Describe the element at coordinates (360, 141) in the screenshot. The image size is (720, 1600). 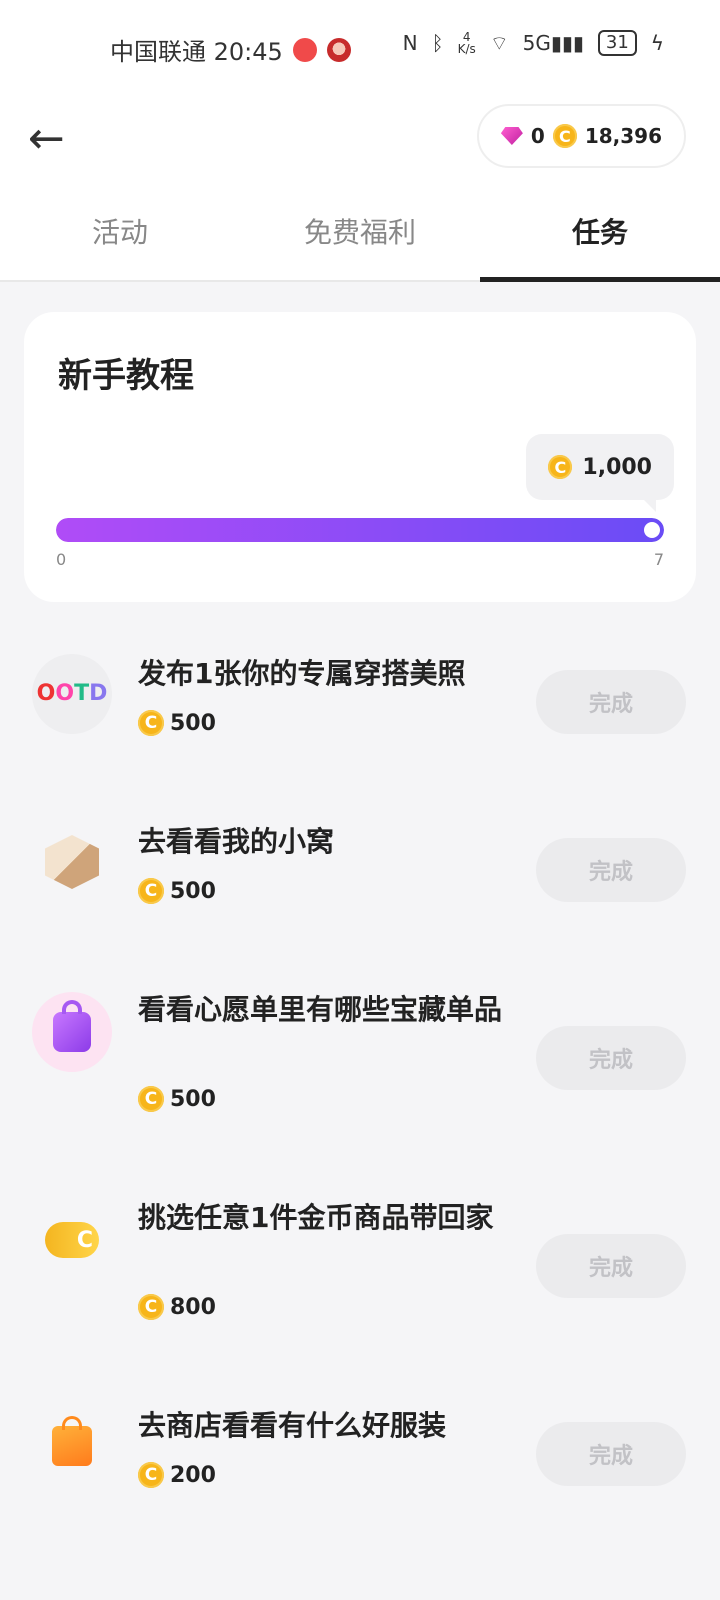
I see `header: ← 0 C 18,396` at that location.